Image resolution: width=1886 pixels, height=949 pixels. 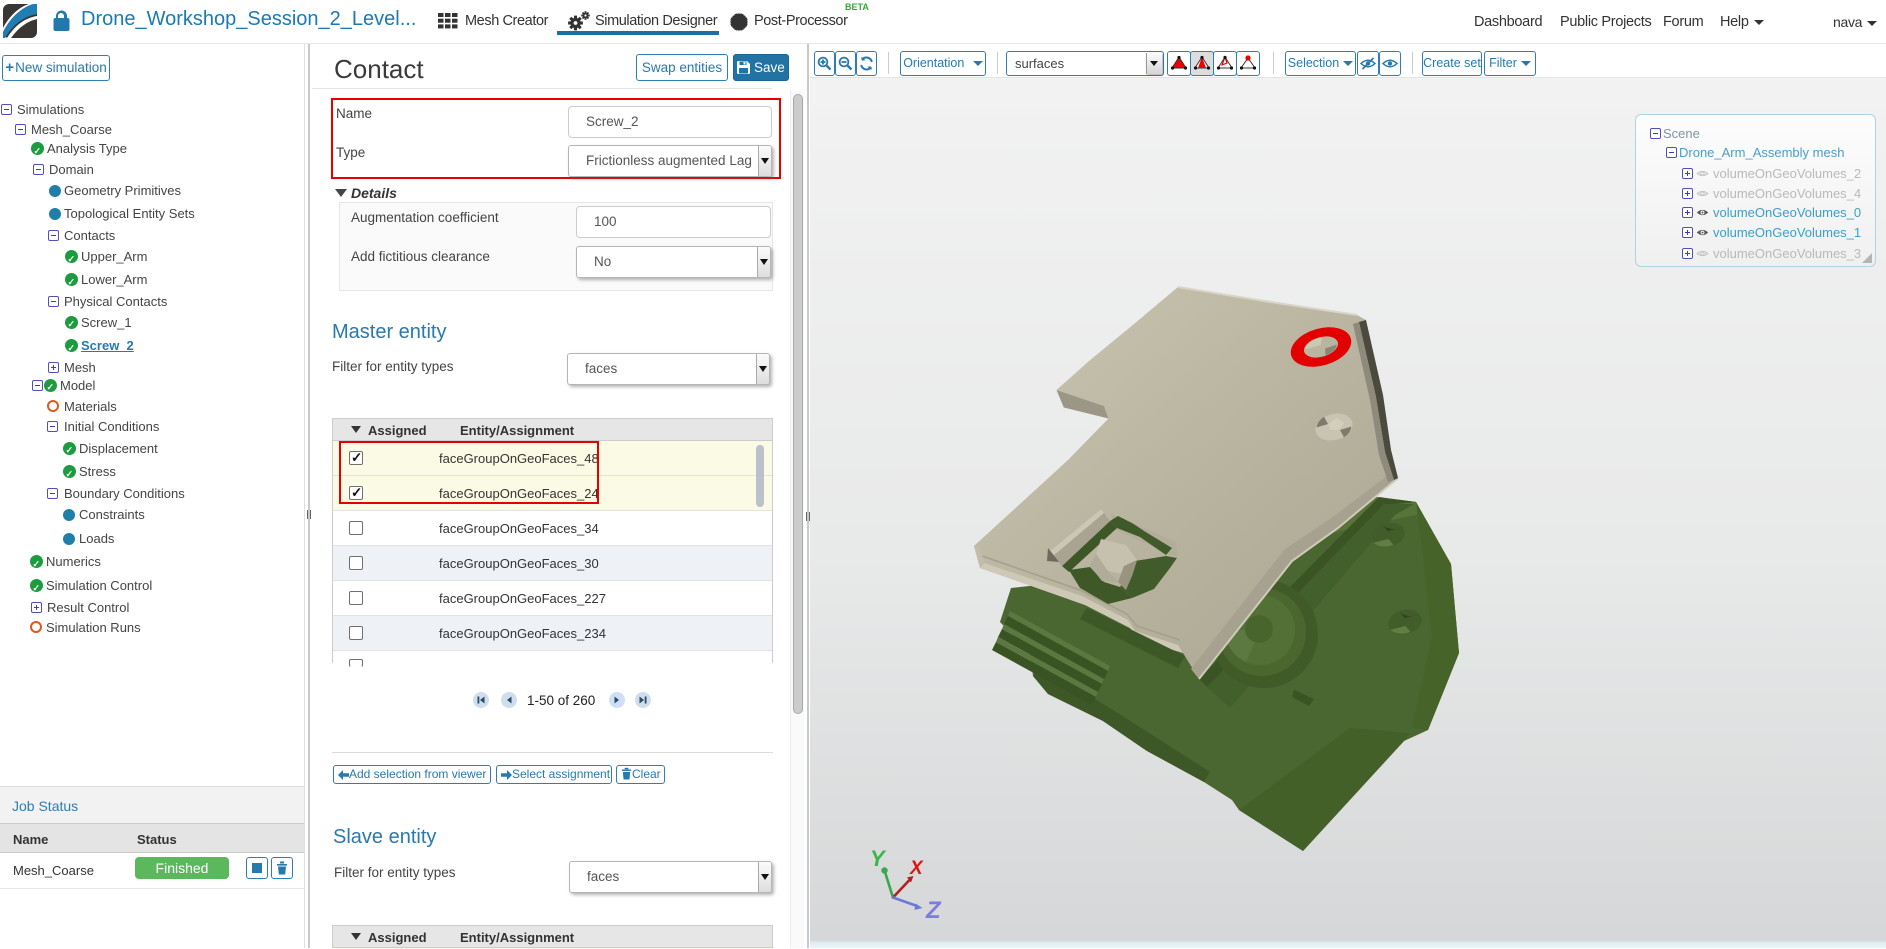 What do you see at coordinates (916, 868) in the screenshot?
I see `svg-text: X` at bounding box center [916, 868].